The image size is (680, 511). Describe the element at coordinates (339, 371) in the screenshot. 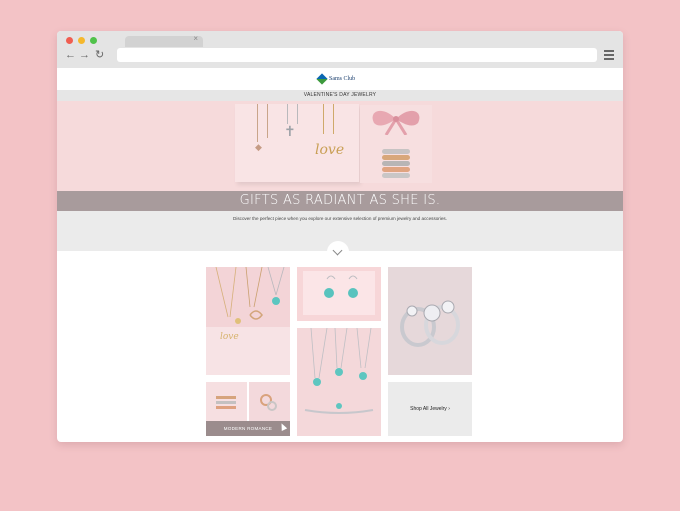

I see `turquoise-jewelry-image` at that location.